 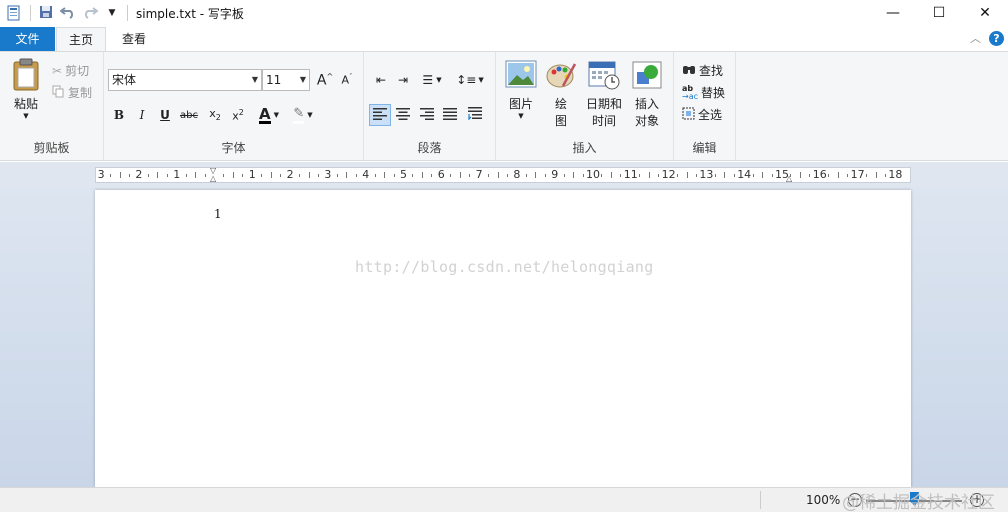 I want to click on hanging-indent-marker: △, so click(x=213, y=178).